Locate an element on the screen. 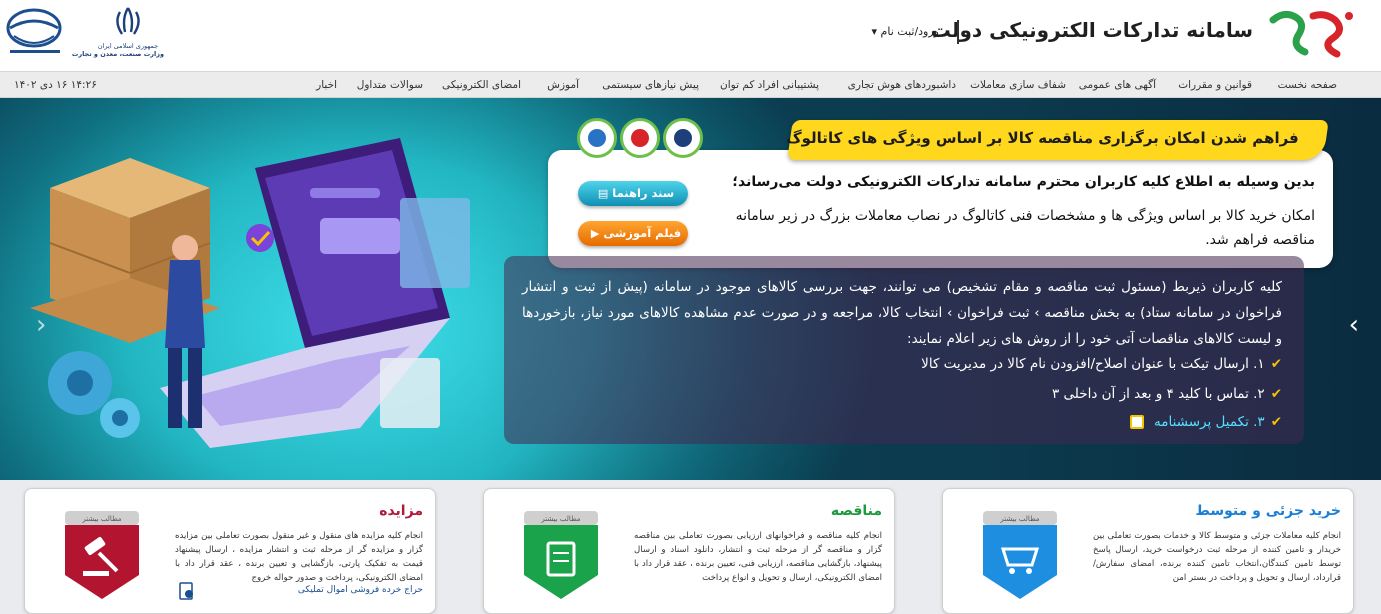 The width and height of the screenshot is (1381, 614). info-item-call: ✔ ۲. تماس با کلید ۴ و بعد از آن داخلی ۳ is located at coordinates (1167, 394).